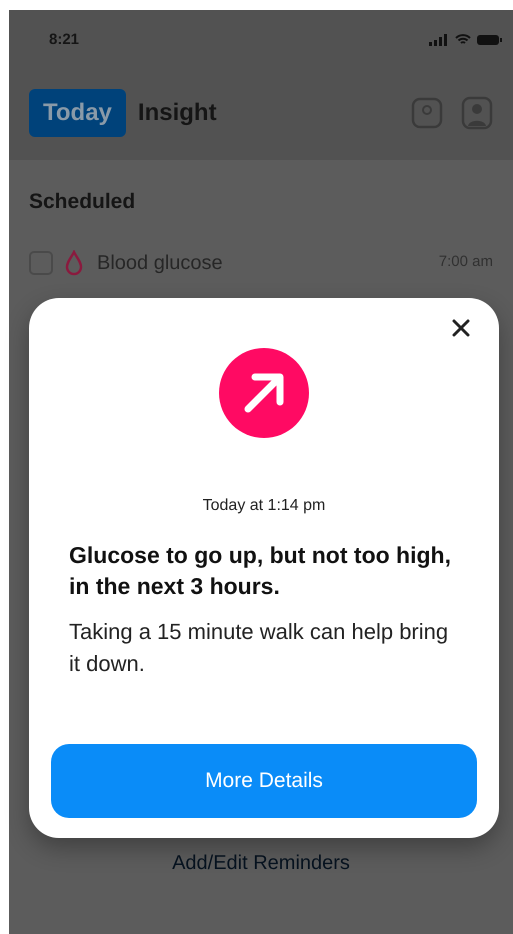  Describe the element at coordinates (64, 40) in the screenshot. I see `status-time: 8:21` at that location.